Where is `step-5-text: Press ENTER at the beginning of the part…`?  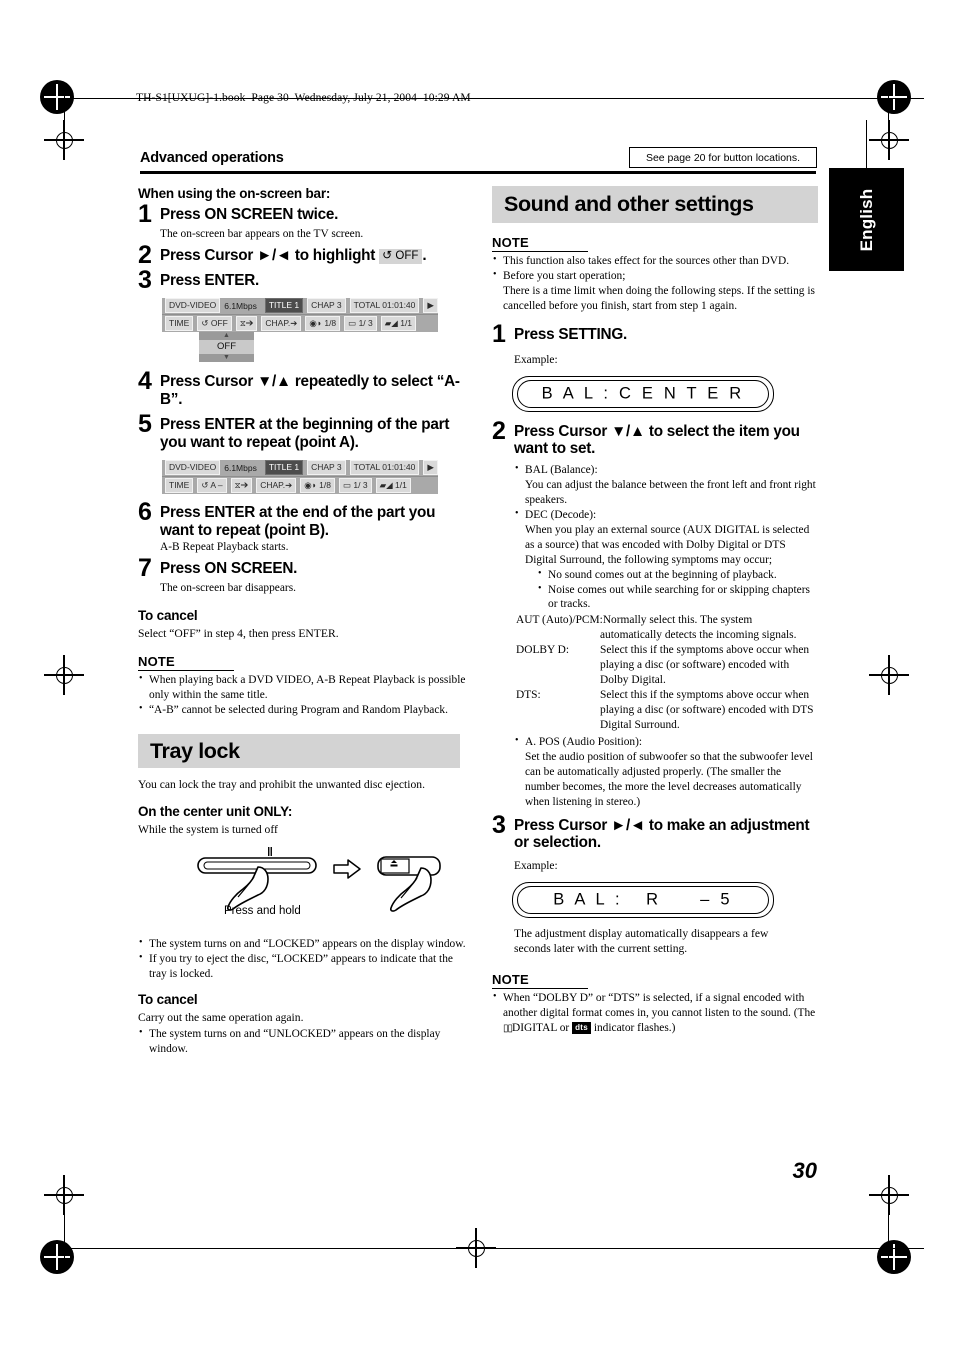
step-5-text: Press ENTER at the beginning of the part… is located at coordinates (305, 434).